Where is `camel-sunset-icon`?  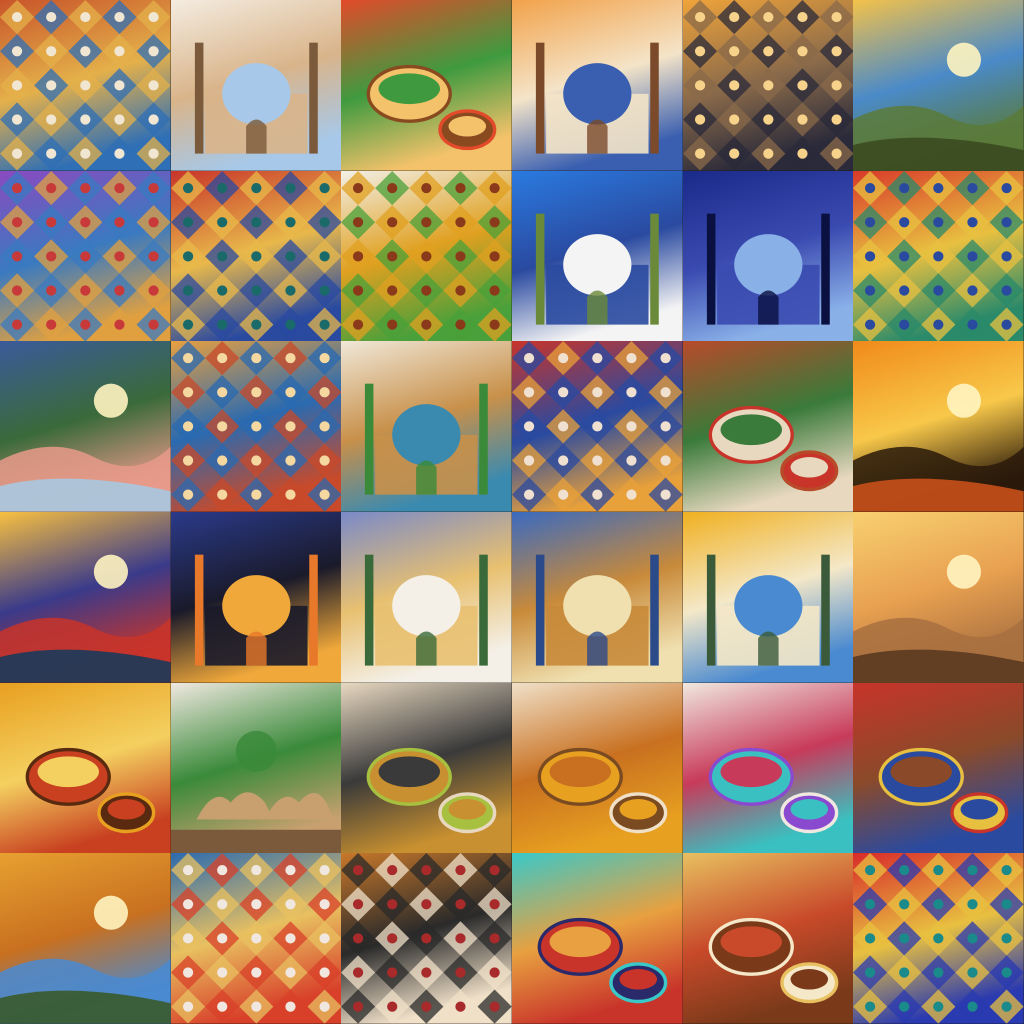
camel-sunset-icon is located at coordinates (938, 426).